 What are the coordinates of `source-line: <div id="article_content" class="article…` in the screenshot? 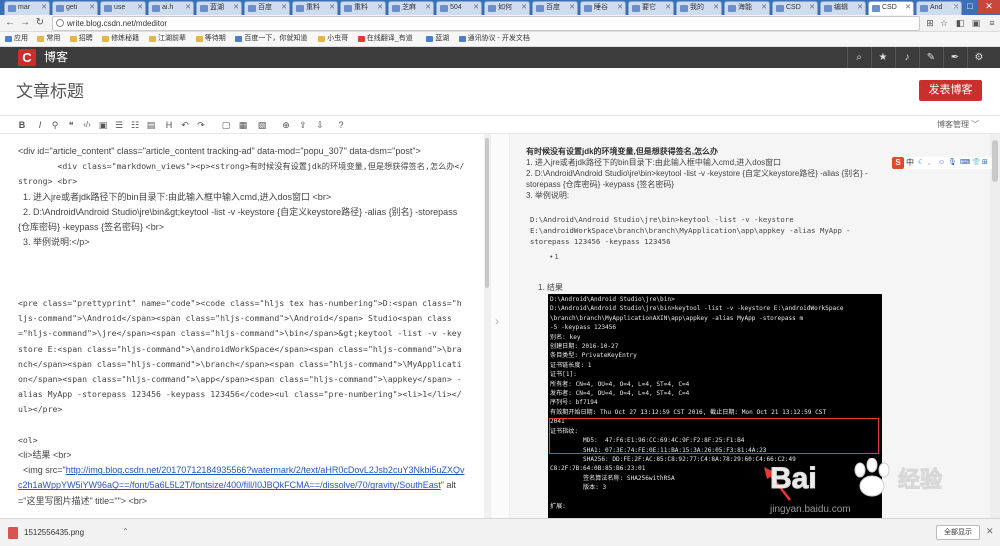 It's located at (242, 151).